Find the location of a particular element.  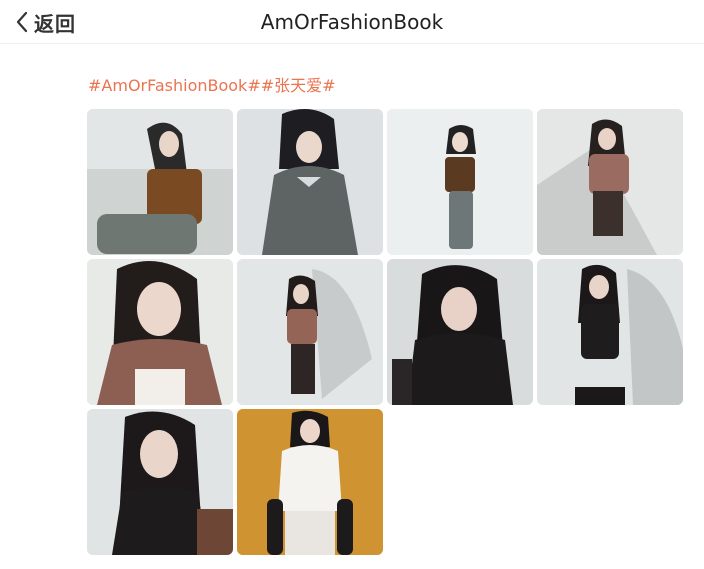

top-bar: 返回 AmOrFashionBook is located at coordinates (352, 22).